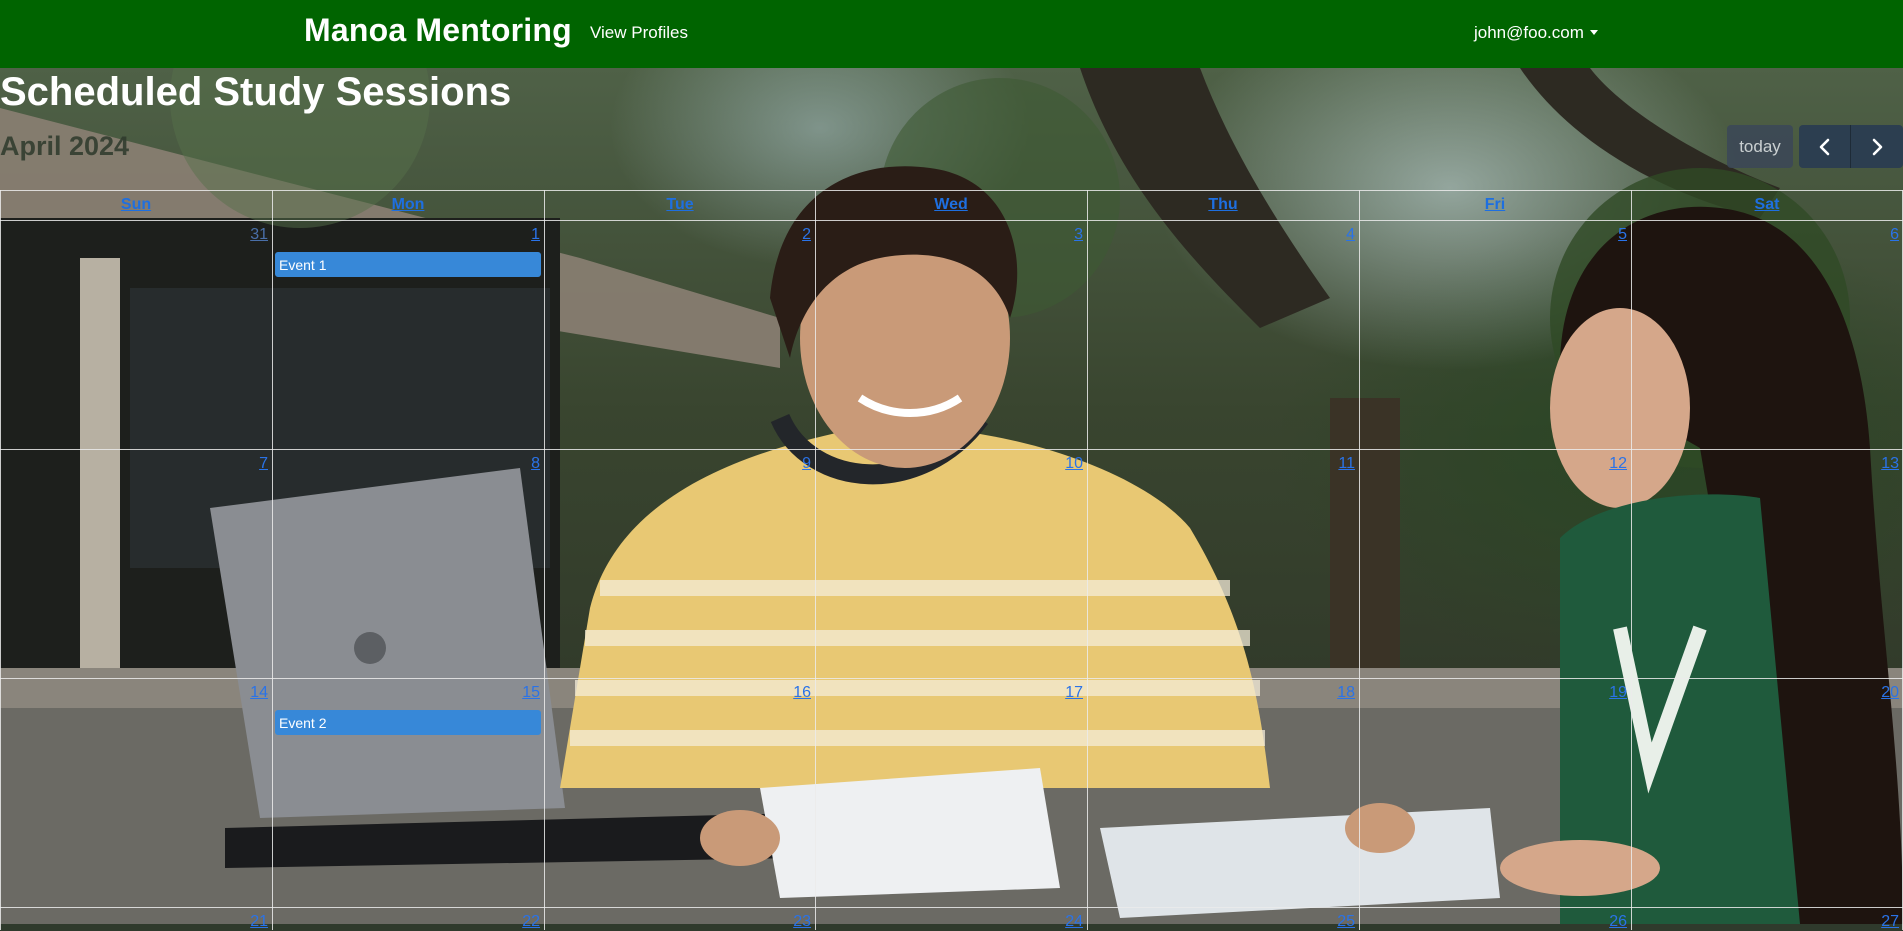 This screenshot has width=1903, height=931. I want to click on day-number: 22, so click(520, 922).